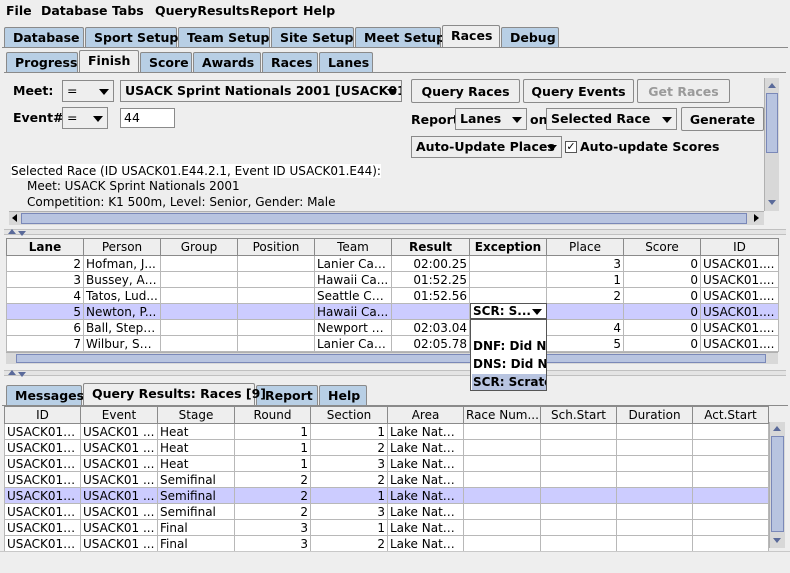 The width and height of the screenshot is (790, 573). Describe the element at coordinates (509, 364) in the screenshot. I see `exception-option-dns: DNS: Did No` at that location.